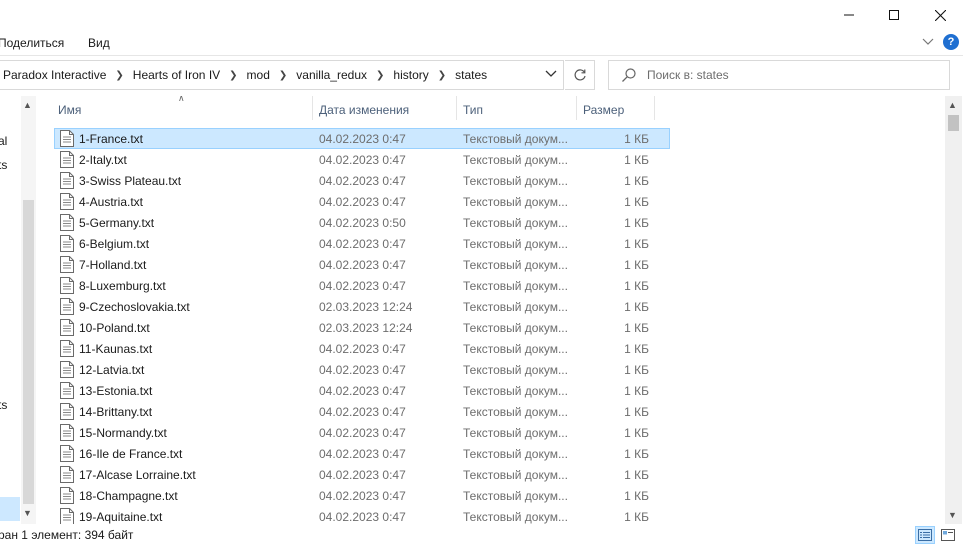  I want to click on minimize-button, so click(849, 15).